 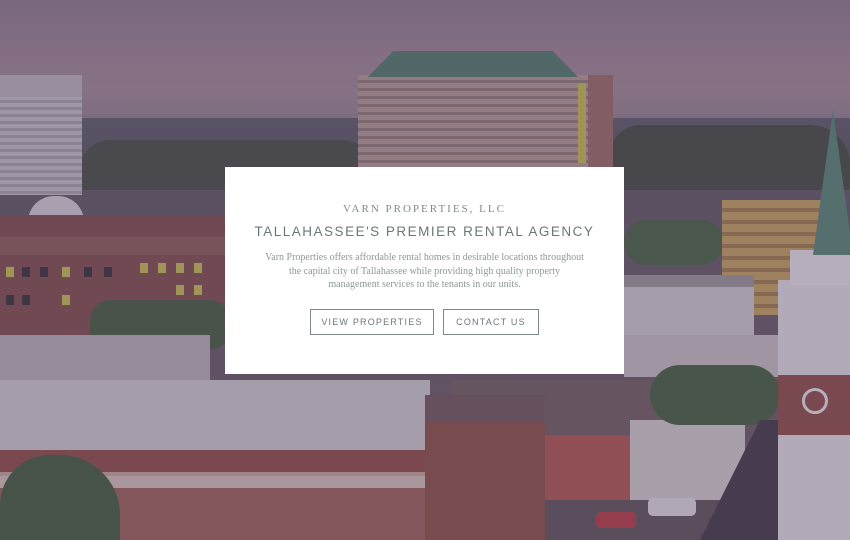 What do you see at coordinates (372, 322) in the screenshot?
I see `view-properties-button: VIEW PROPERTIES` at bounding box center [372, 322].